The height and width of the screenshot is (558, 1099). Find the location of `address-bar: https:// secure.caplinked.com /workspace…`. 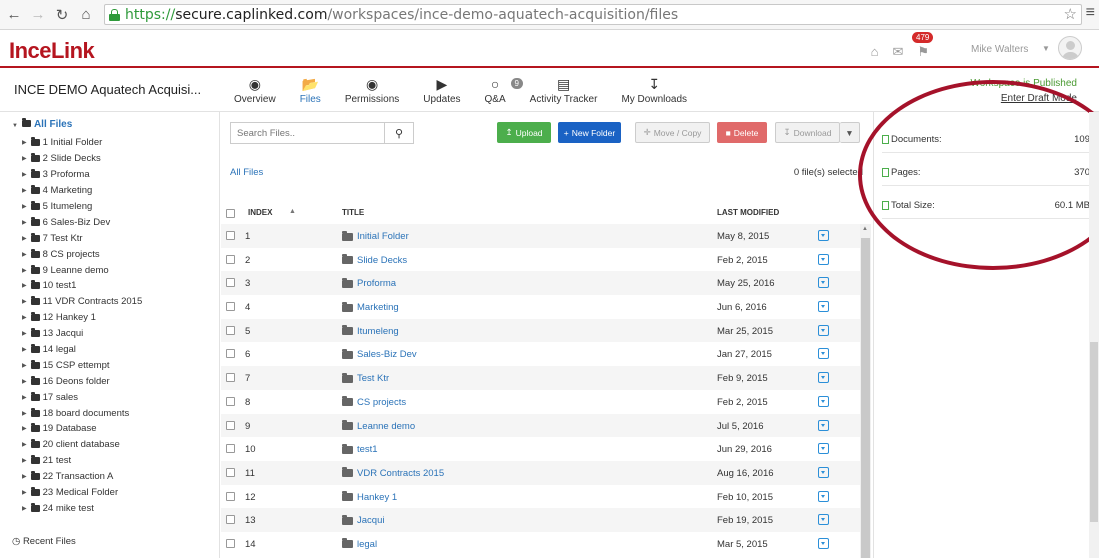

address-bar: https:// secure.caplinked.com /workspace… is located at coordinates (593, 14).